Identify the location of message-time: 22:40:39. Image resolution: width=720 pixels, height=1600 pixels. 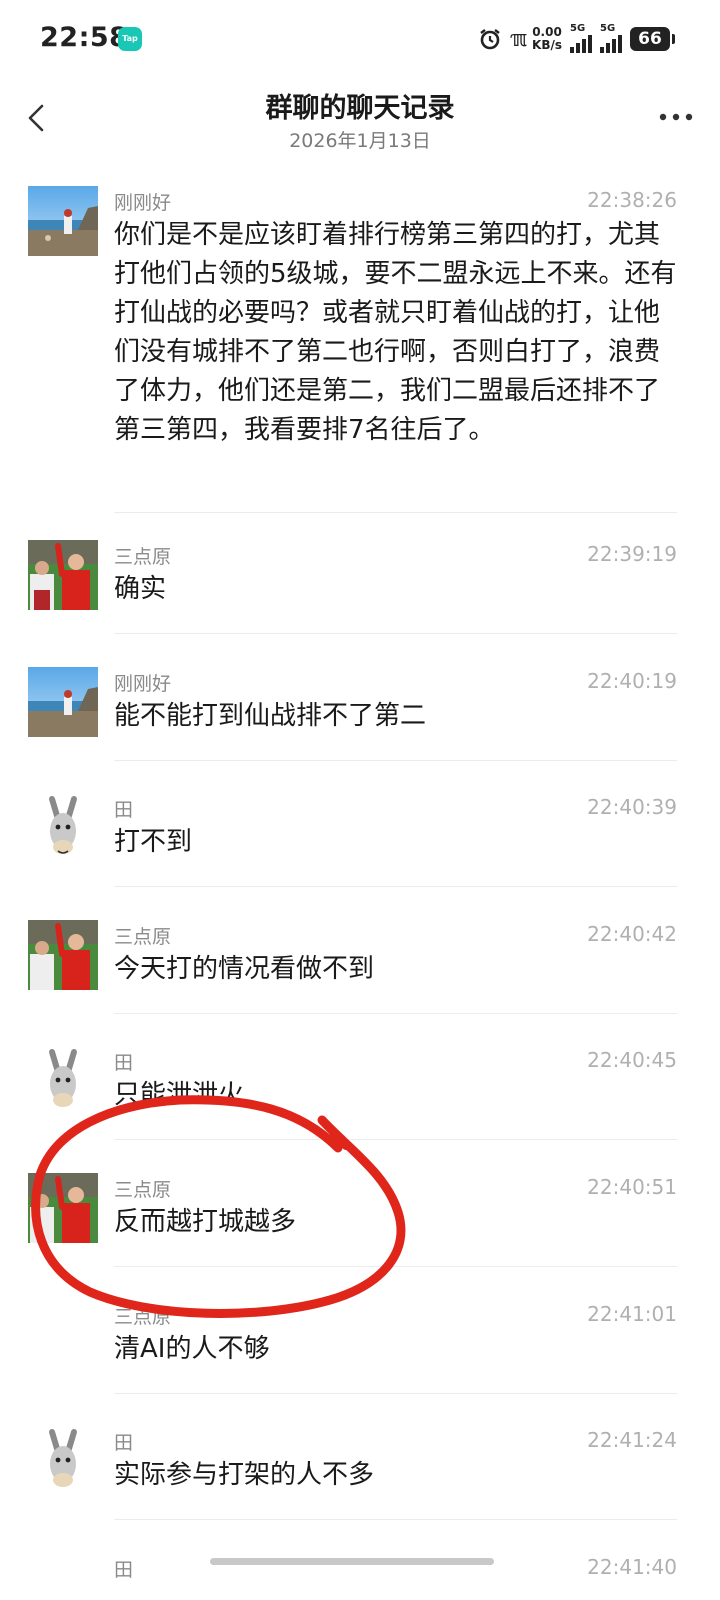
(632, 807).